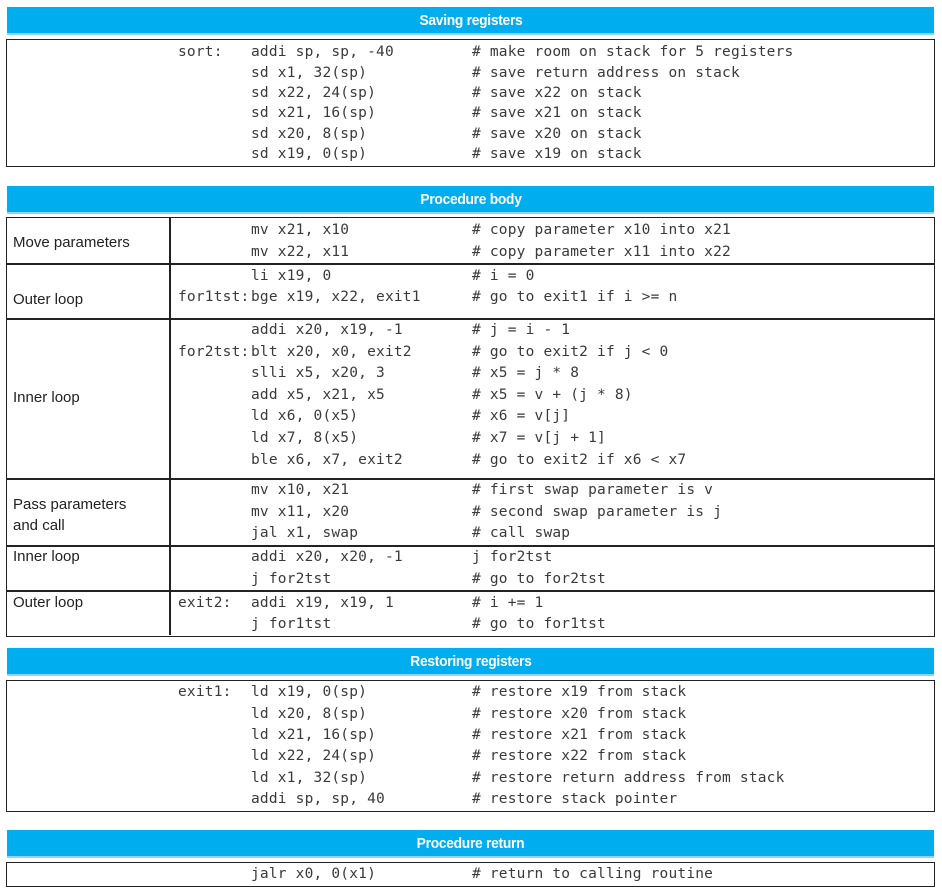 The width and height of the screenshot is (942, 892). Describe the element at coordinates (300, 252) in the screenshot. I see `code-instruction: mv x22, x11` at that location.